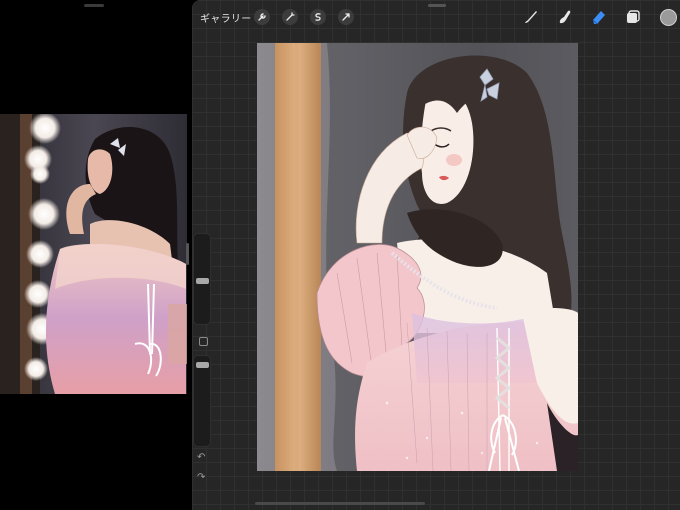 This screenshot has height=510, width=680. I want to click on magic-wand-icon, so click(290, 17).